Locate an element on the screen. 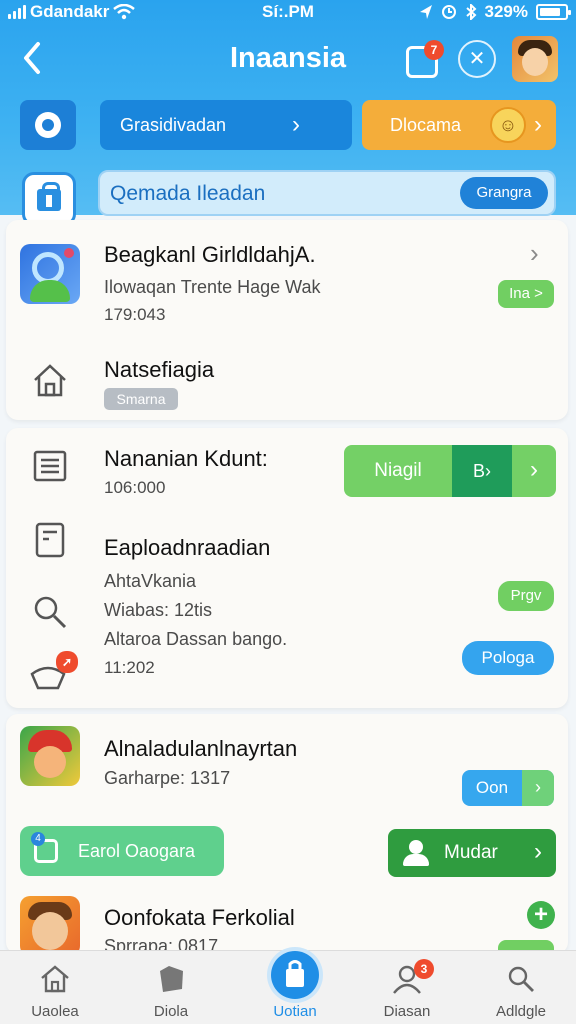 This screenshot has width=576, height=1024. nav-label: Uaolea is located at coordinates (55, 1011).